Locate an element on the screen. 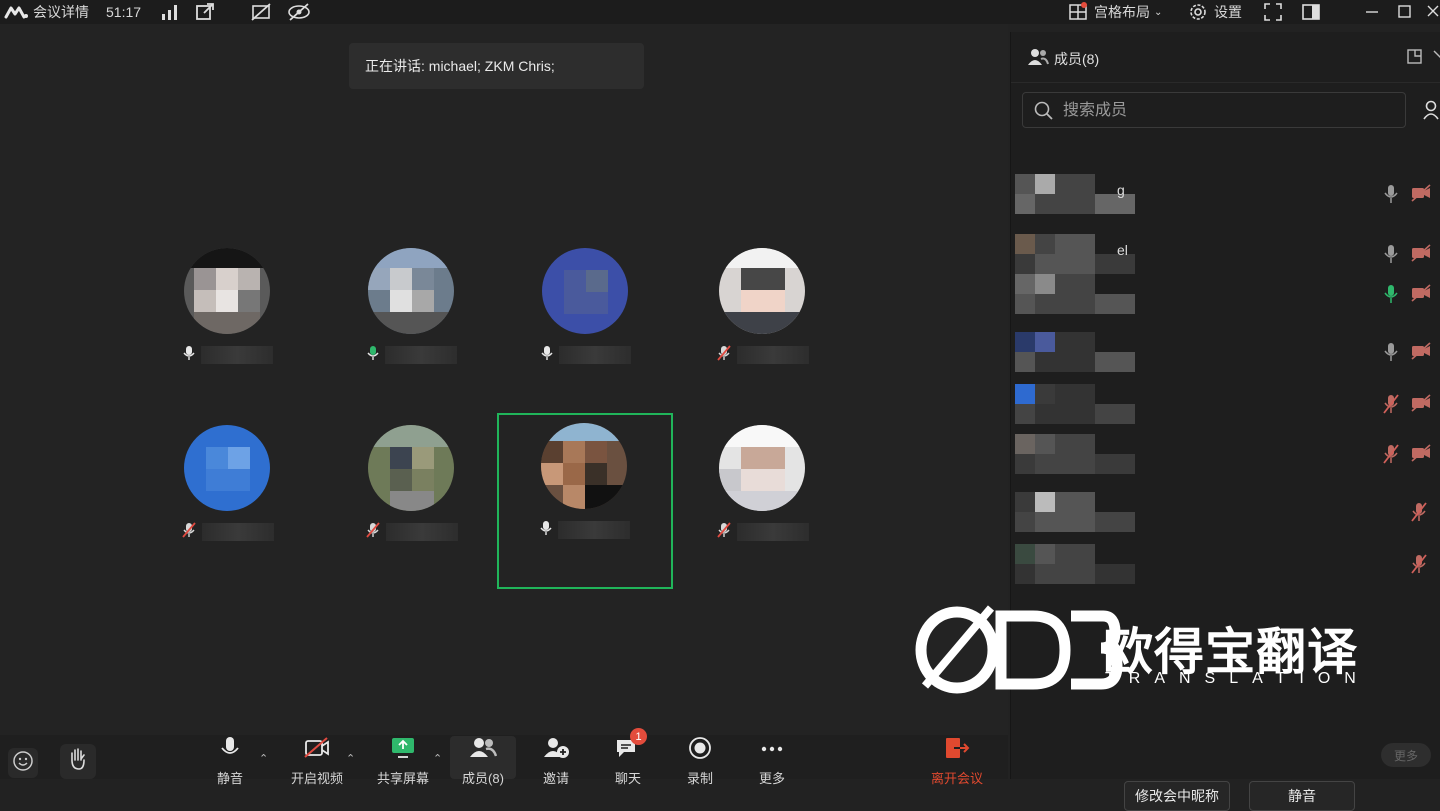  members-panel-header: 成员(8) is located at coordinates (1225, 57).